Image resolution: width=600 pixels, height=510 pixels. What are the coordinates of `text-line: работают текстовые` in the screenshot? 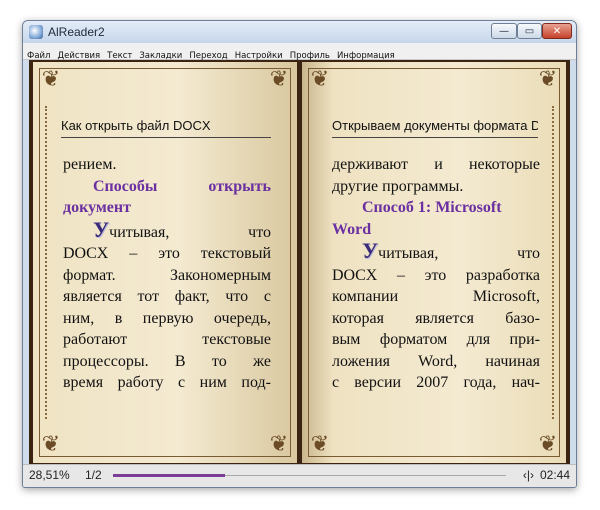 It's located at (167, 339).